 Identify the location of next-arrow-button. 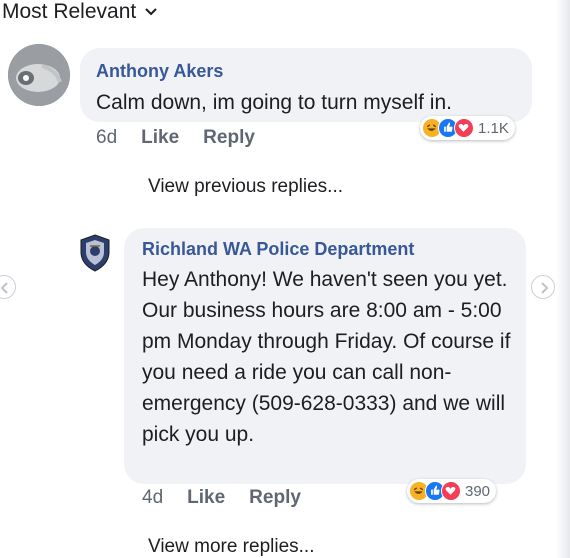
(543, 287).